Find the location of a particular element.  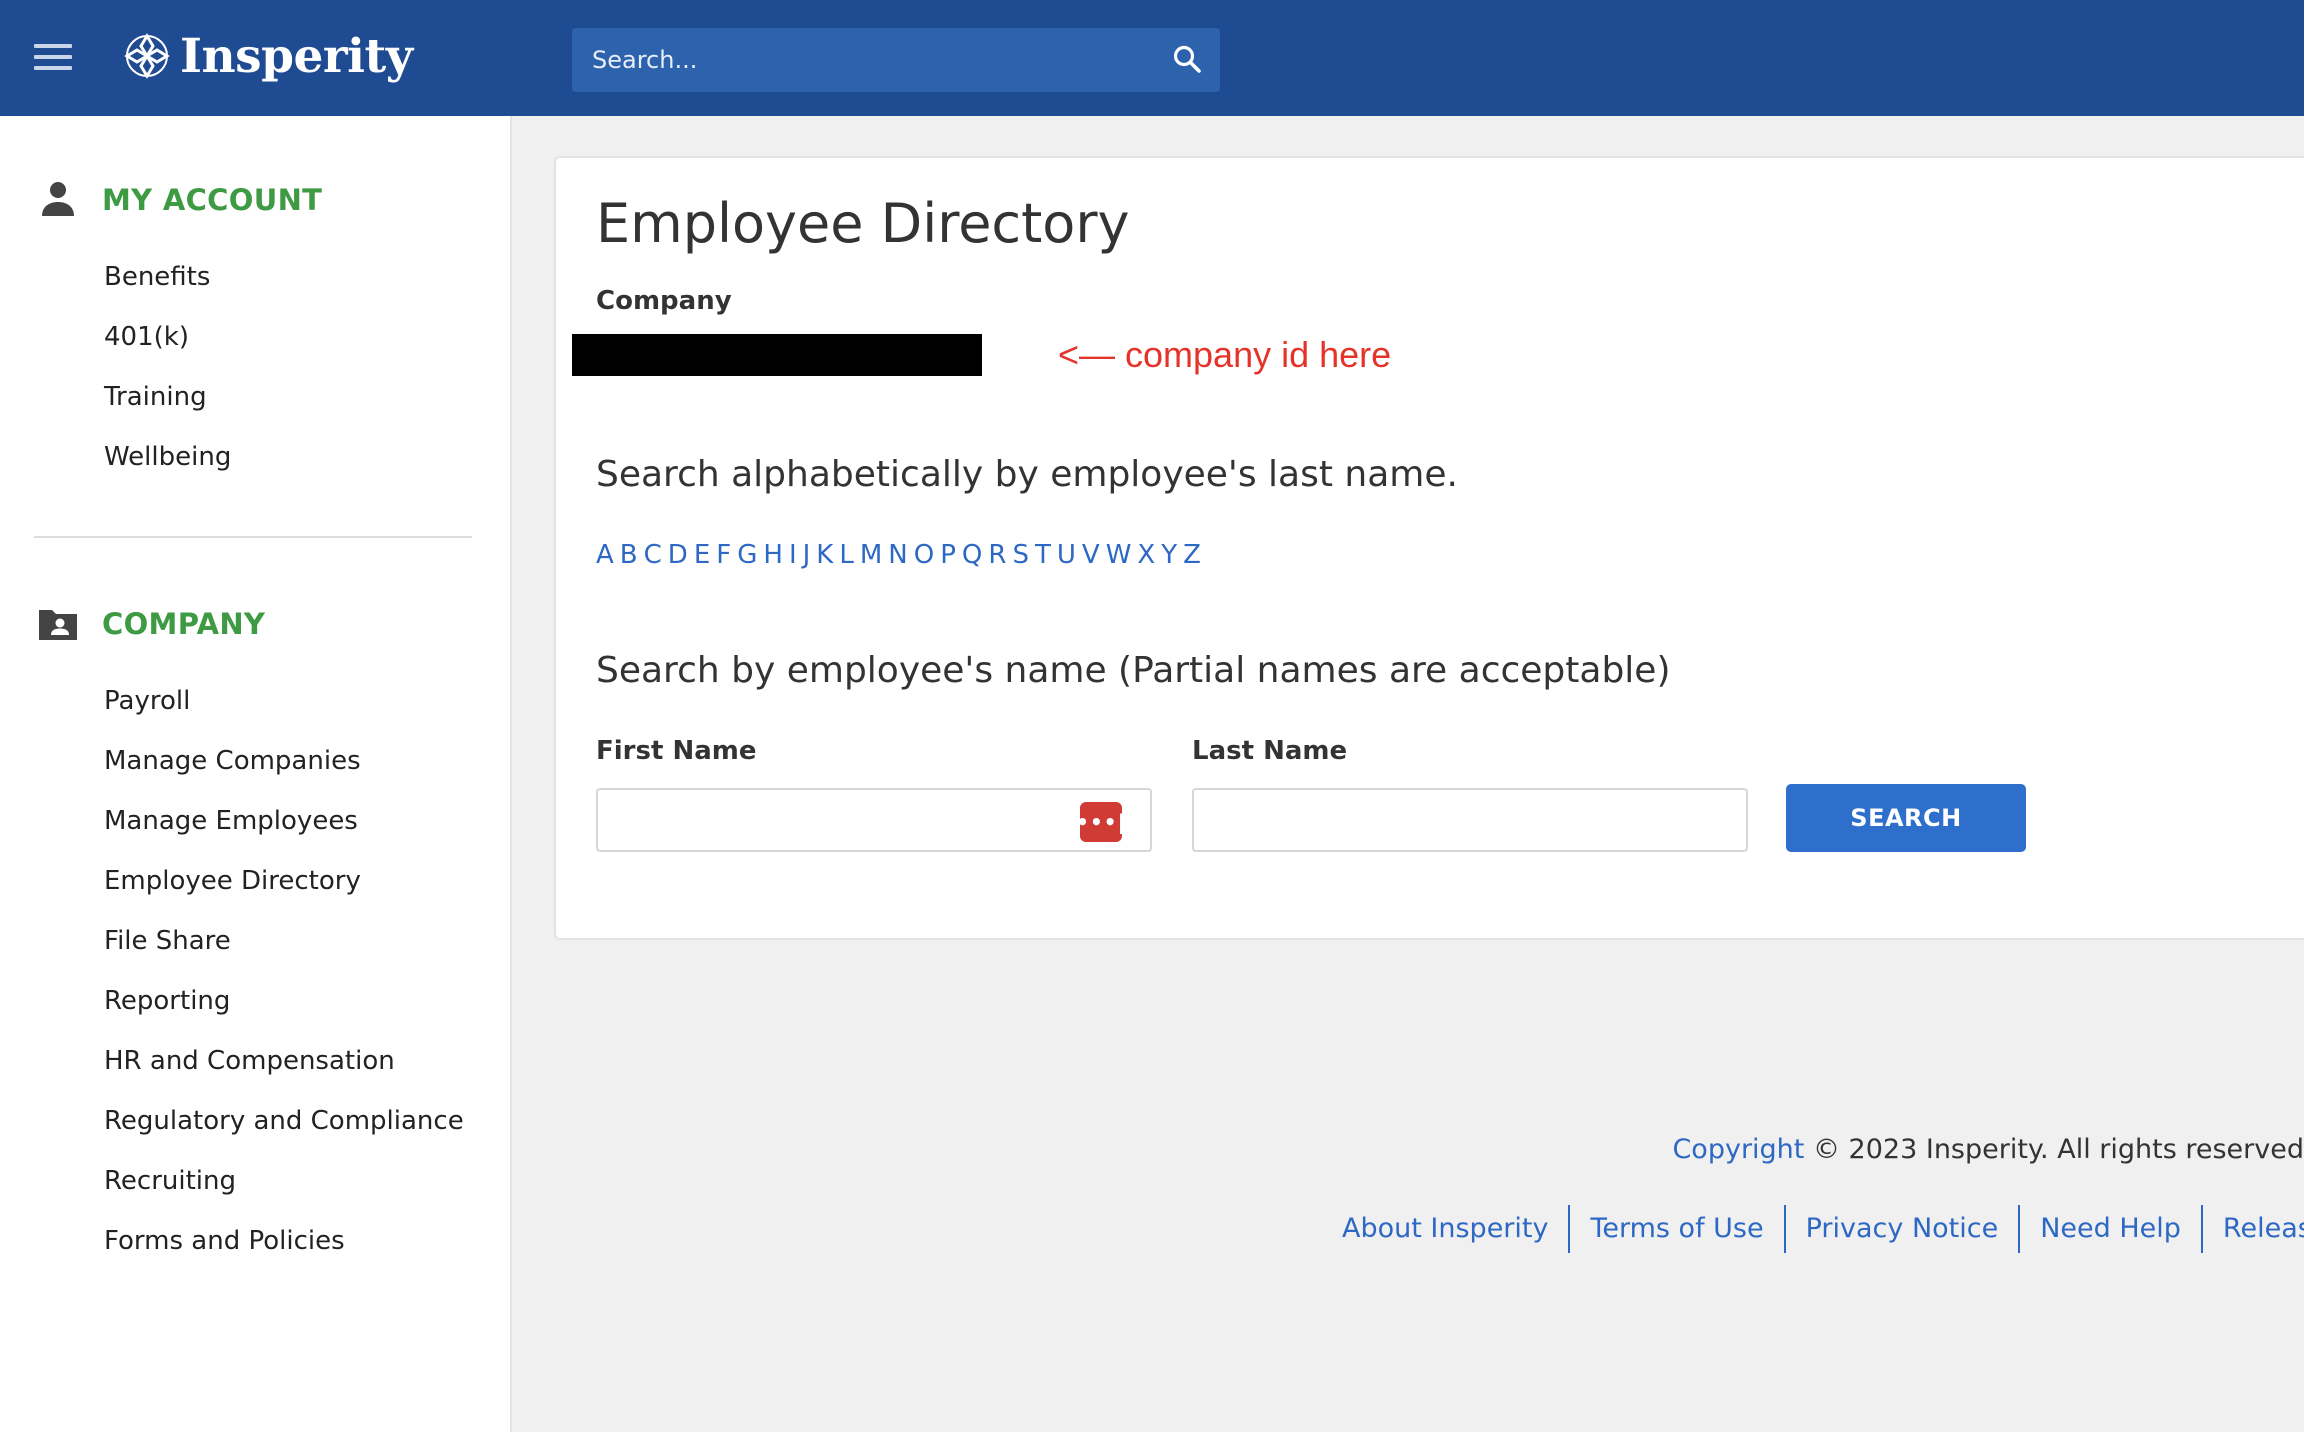

insperity-logo-mark-icon is located at coordinates (147, 56).